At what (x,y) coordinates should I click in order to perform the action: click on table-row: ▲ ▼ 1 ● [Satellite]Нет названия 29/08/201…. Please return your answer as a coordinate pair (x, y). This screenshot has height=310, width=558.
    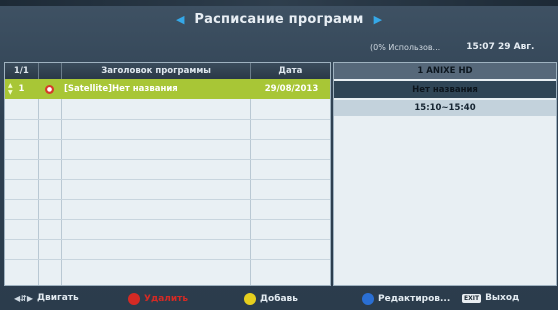
    Looking at the image, I should click on (167, 89).